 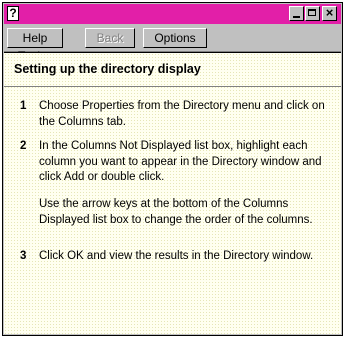 I want to click on title-bar: ? ×, so click(x=172, y=14).